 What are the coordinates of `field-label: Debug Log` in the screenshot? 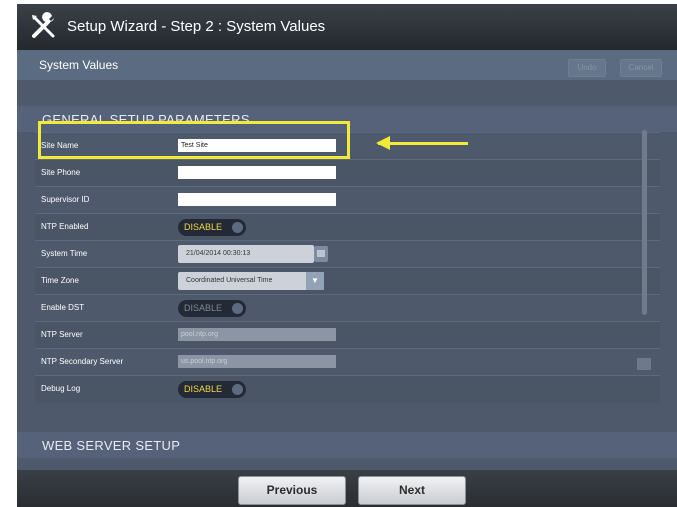 It's located at (61, 388).